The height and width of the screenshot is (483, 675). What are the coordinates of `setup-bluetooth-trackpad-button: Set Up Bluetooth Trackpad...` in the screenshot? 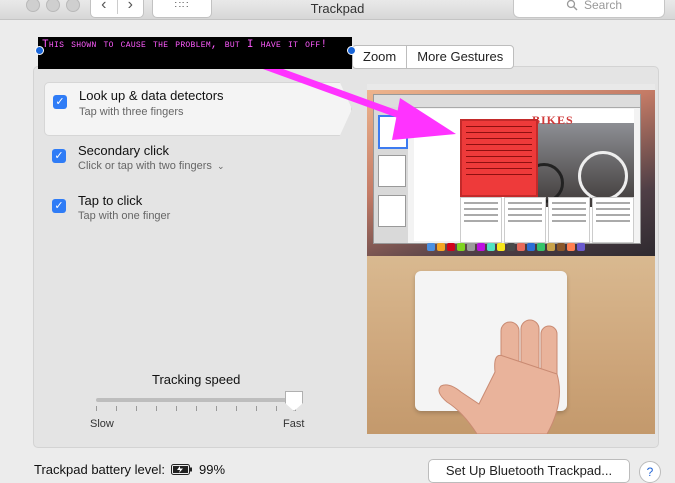 It's located at (529, 471).